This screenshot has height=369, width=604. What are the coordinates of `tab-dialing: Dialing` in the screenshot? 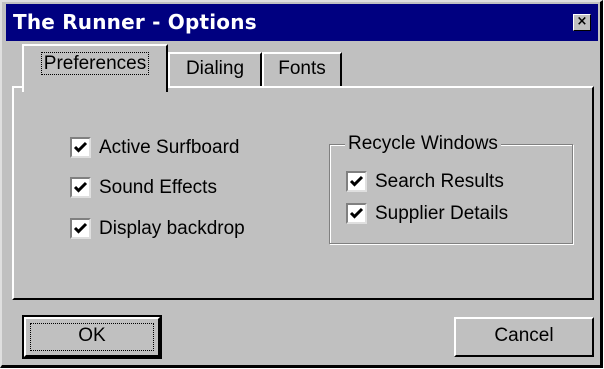 It's located at (215, 69).